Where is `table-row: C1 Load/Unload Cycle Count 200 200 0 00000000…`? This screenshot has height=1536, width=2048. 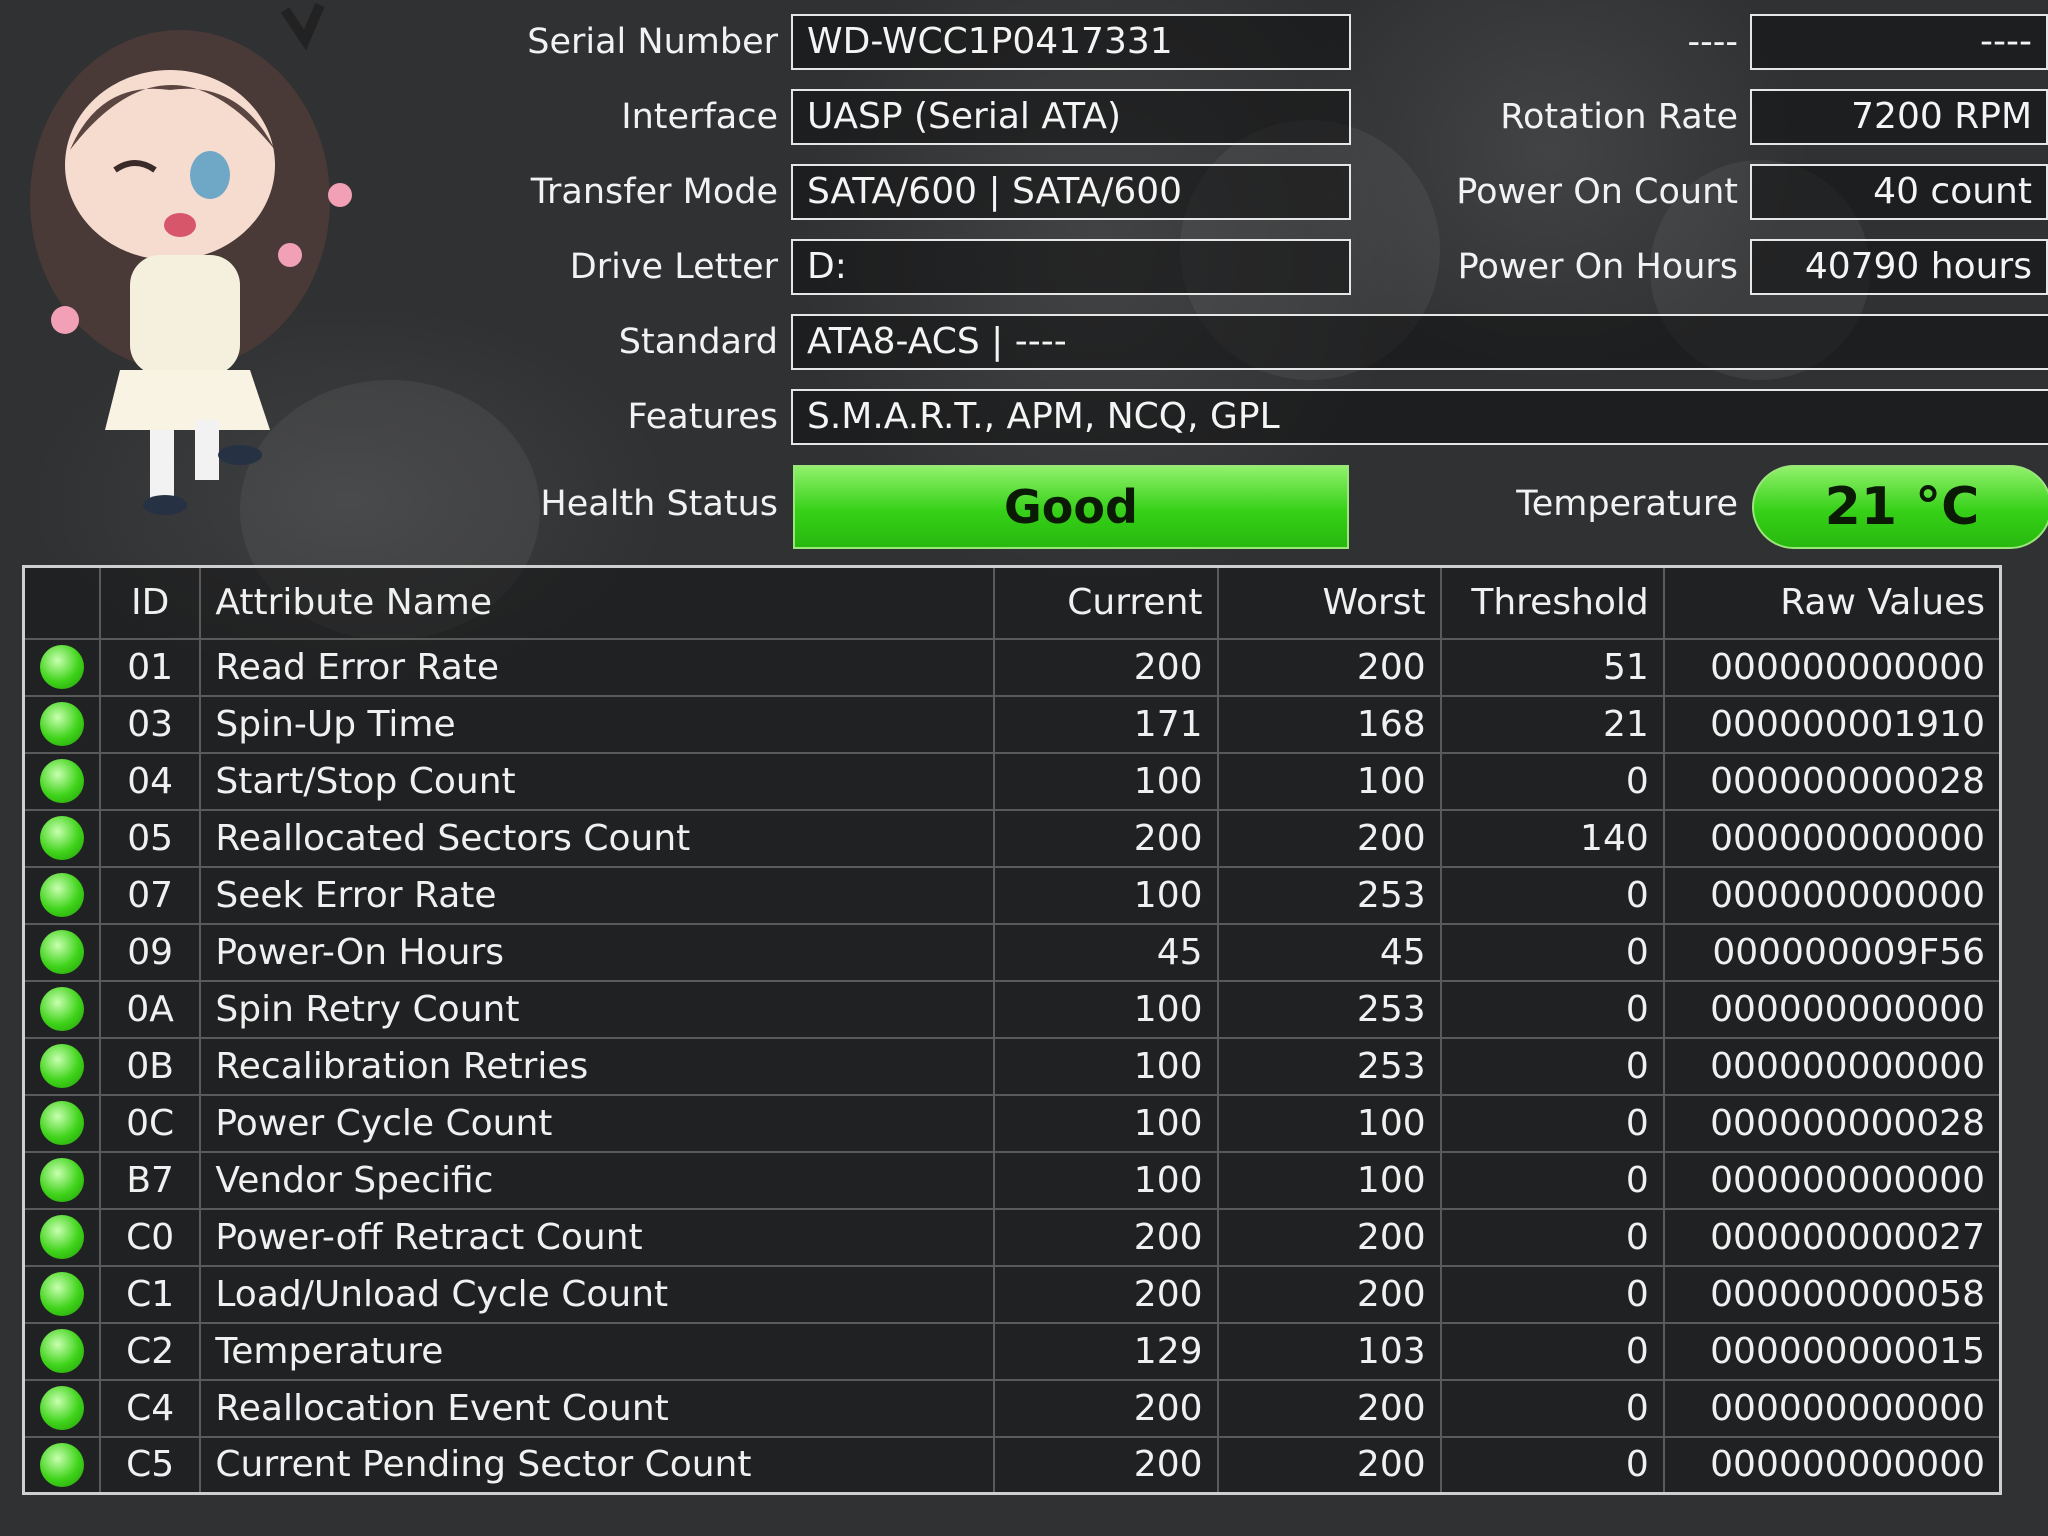
table-row: C1 Load/Unload Cycle Count 200 200 0 00000000… is located at coordinates (1012, 1294).